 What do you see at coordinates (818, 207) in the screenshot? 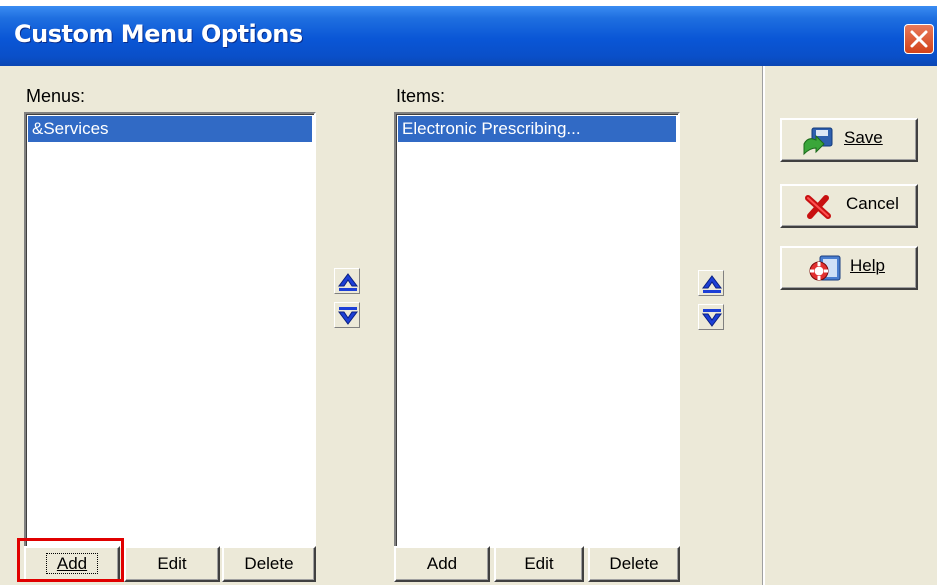
I see `cancel-icon` at bounding box center [818, 207].